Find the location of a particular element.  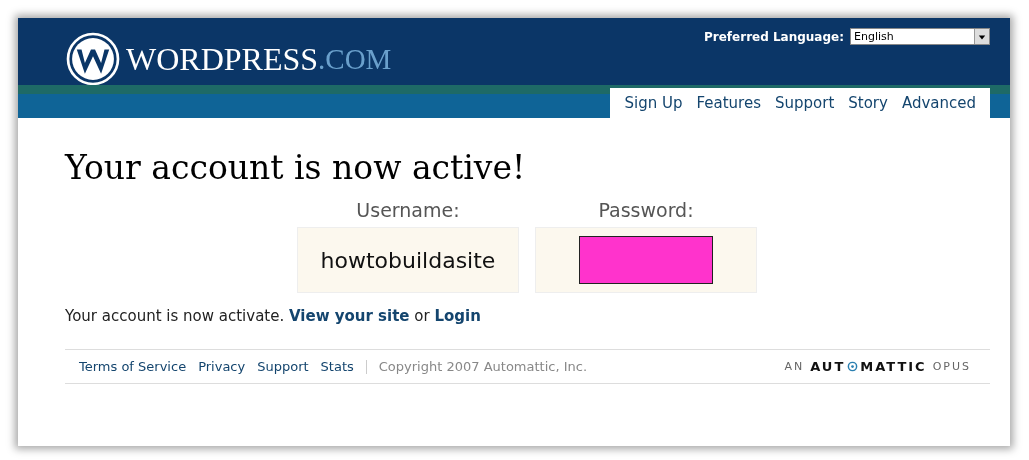

nav-link: Sign Up is located at coordinates (653, 103).